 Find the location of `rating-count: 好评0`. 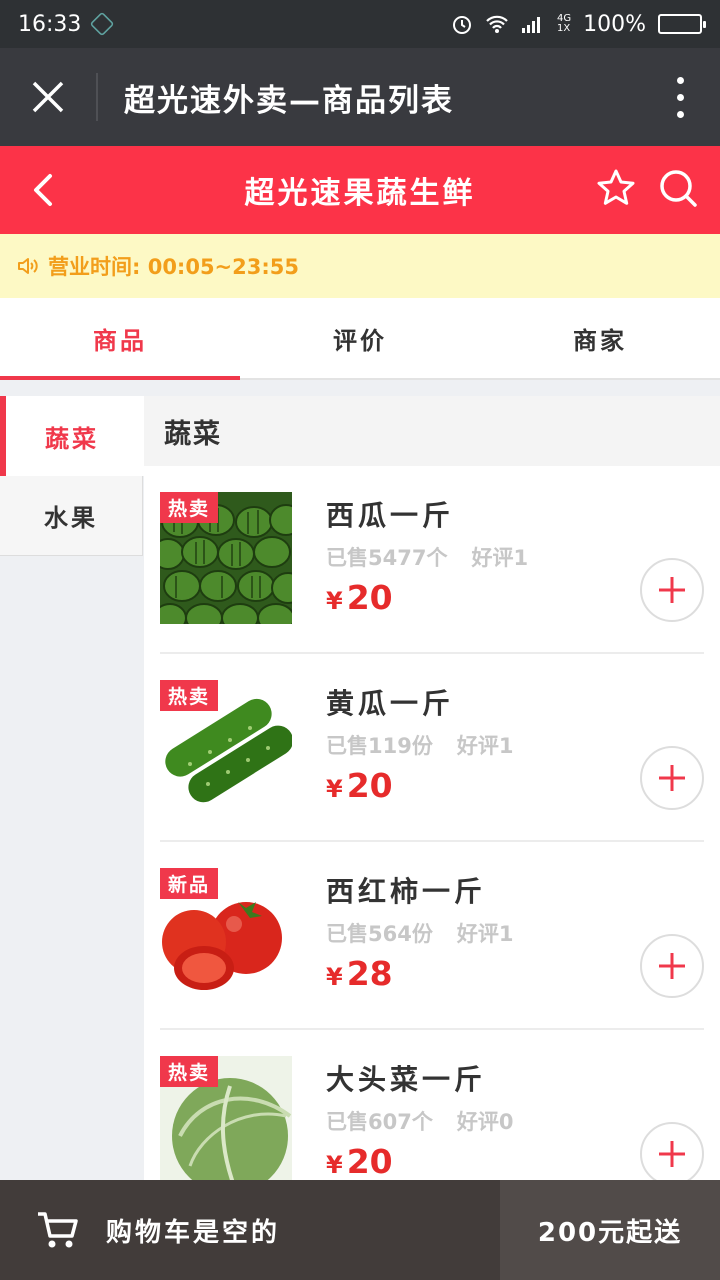

rating-count: 好评0 is located at coordinates (485, 1122).